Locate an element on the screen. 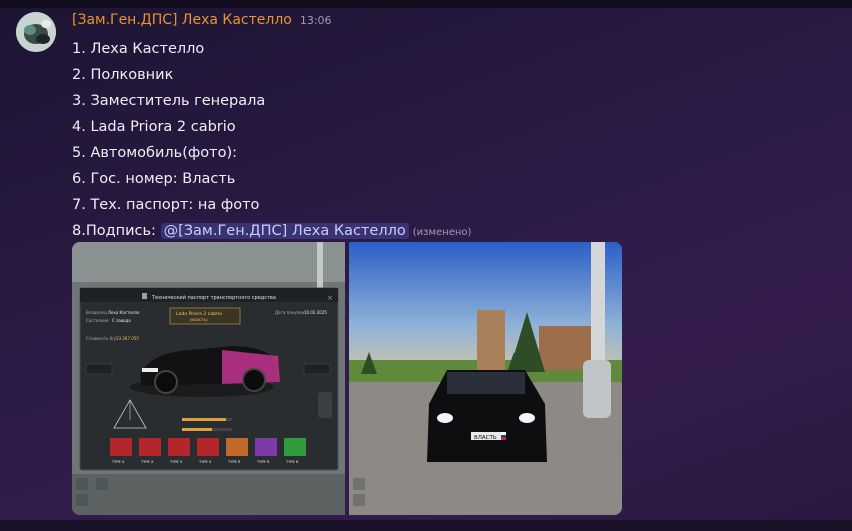 The width and height of the screenshot is (852, 531). owner-label: Владелец: is located at coordinates (97, 312).